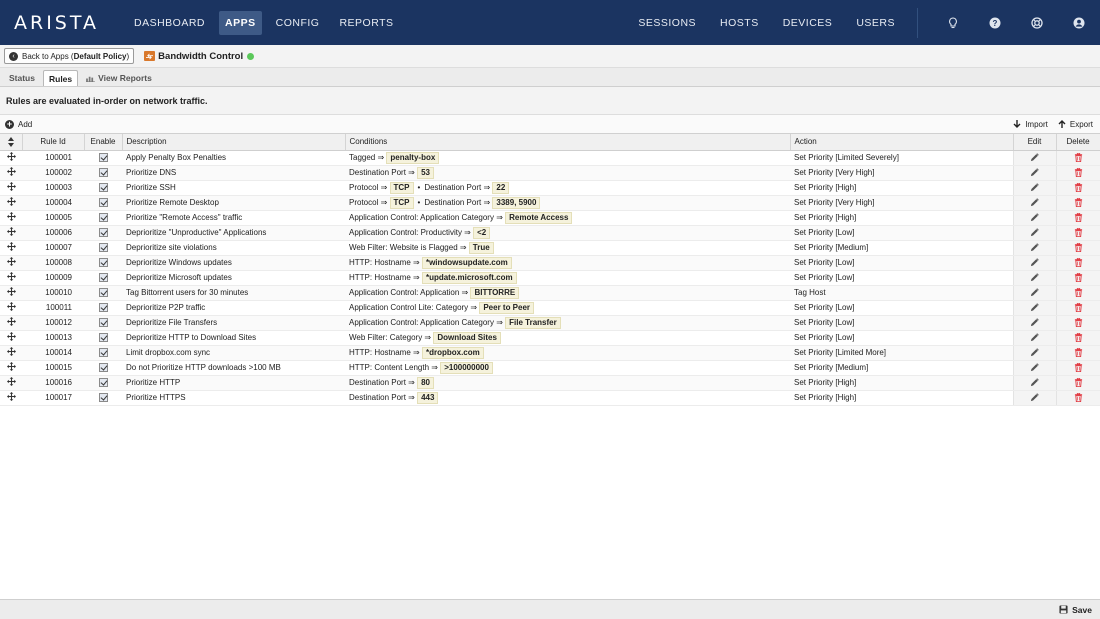  Describe the element at coordinates (902, 142) in the screenshot. I see `col-action: Action` at that location.